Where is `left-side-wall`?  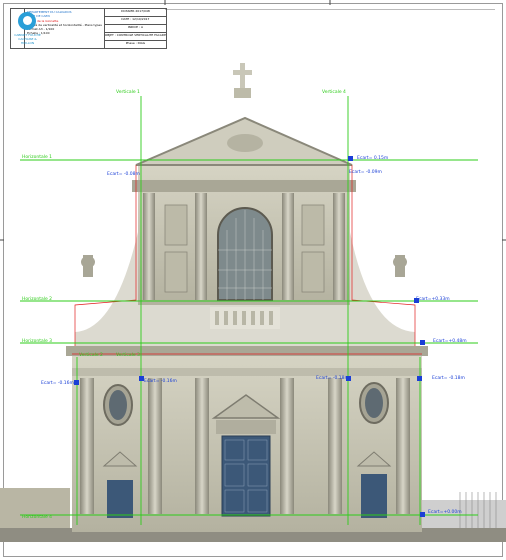 left-side-wall is located at coordinates (35, 508).